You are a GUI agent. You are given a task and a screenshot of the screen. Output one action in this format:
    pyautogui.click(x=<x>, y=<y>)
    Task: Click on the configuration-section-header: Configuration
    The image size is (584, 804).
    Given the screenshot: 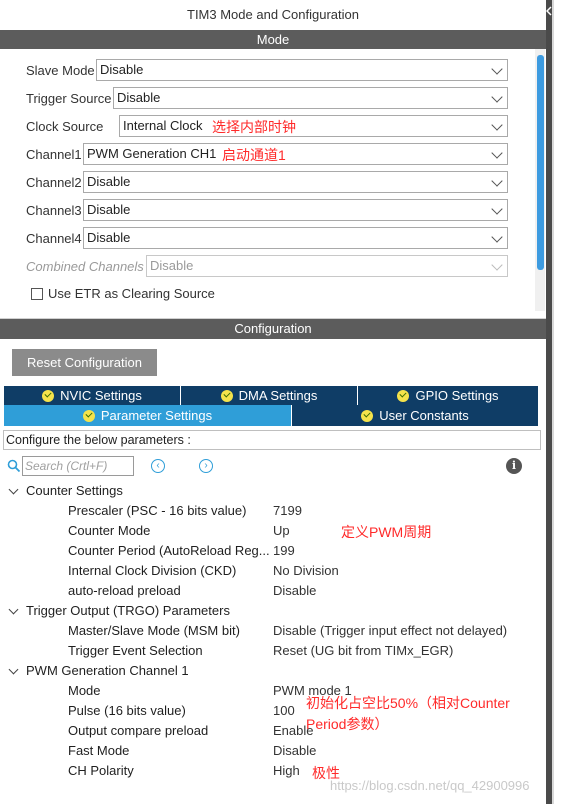 What is the action you would take?
    pyautogui.click(x=273, y=329)
    